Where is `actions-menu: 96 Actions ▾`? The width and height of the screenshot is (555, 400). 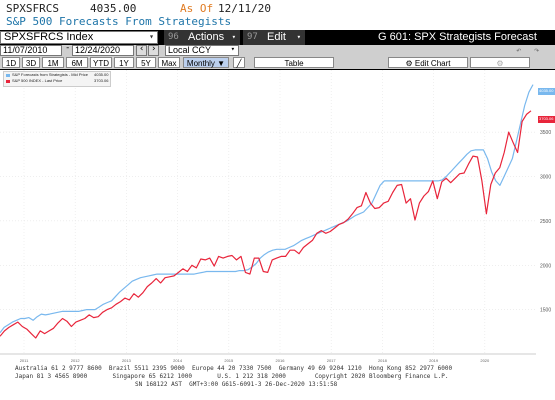
actions-menu: 96 Actions ▾ is located at coordinates (202, 37).